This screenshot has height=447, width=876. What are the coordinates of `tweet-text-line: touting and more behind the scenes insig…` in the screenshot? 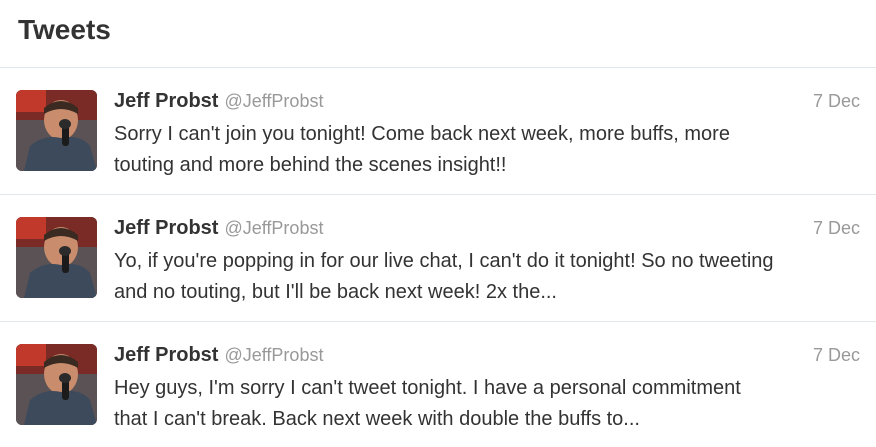 It's located at (310, 165).